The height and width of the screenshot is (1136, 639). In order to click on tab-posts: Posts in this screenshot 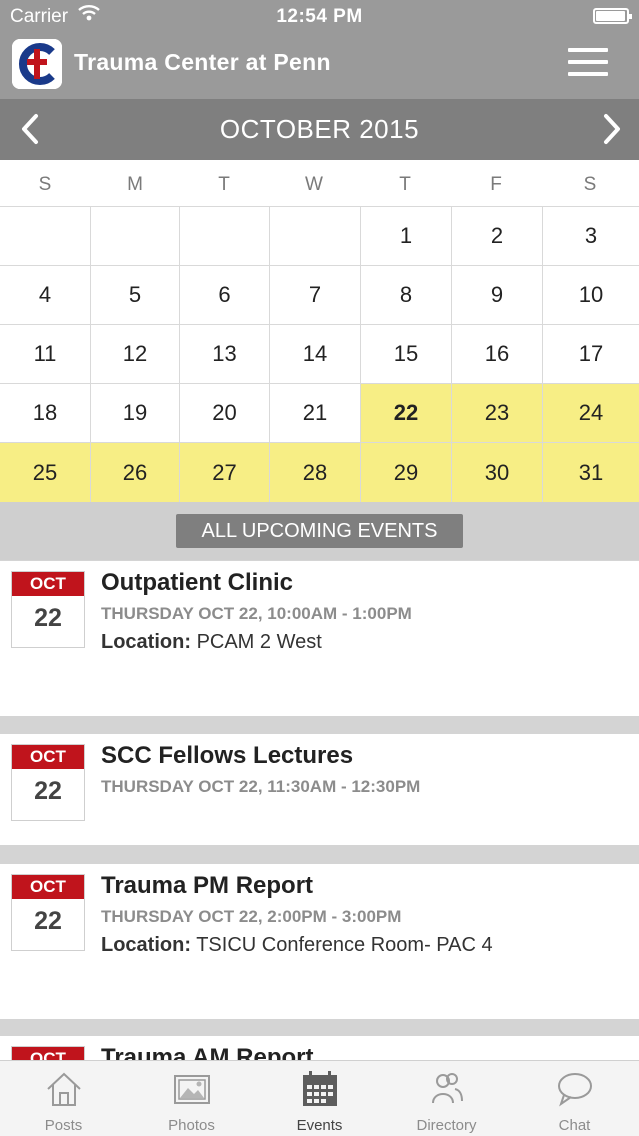, I will do `click(63, 1098)`.